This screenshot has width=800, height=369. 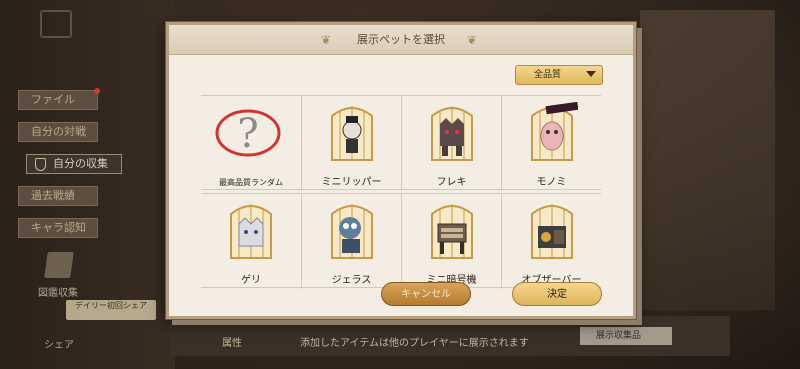 I want to click on display-notice: 添加したアイテムは他のプレイヤーに展示されます, so click(x=414, y=343).